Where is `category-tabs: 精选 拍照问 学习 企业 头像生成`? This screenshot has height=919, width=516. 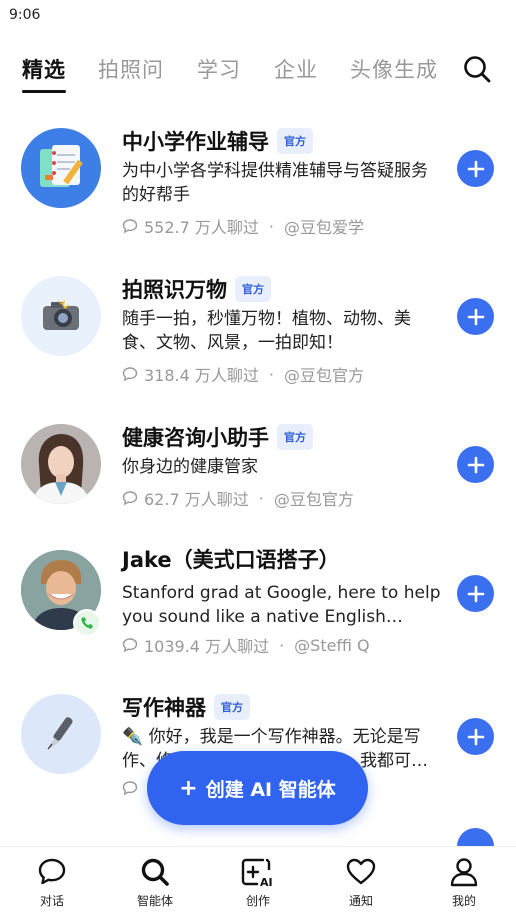 category-tabs: 精选 拍照问 学习 企业 头像生成 is located at coordinates (258, 71).